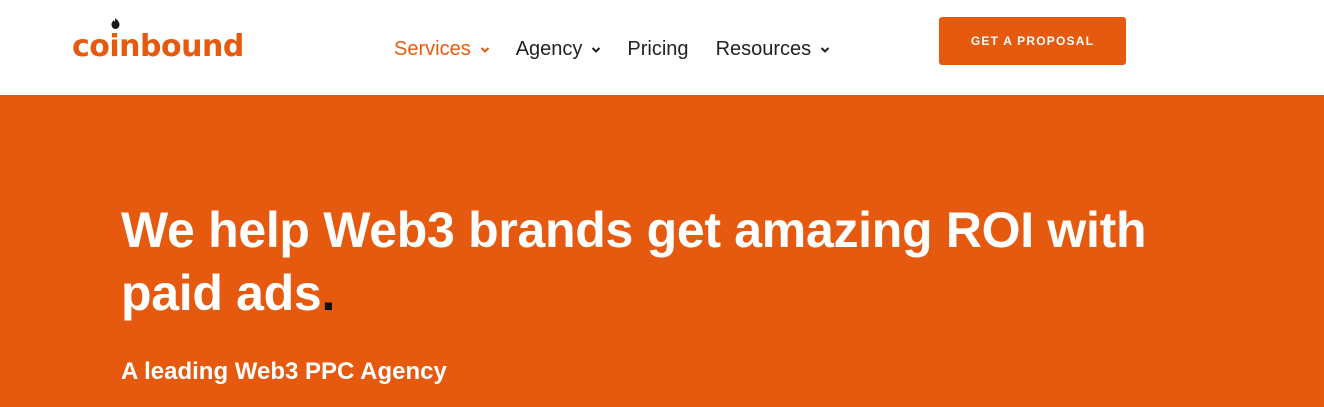  I want to click on nav-item-pricing: Pricing, so click(657, 49).